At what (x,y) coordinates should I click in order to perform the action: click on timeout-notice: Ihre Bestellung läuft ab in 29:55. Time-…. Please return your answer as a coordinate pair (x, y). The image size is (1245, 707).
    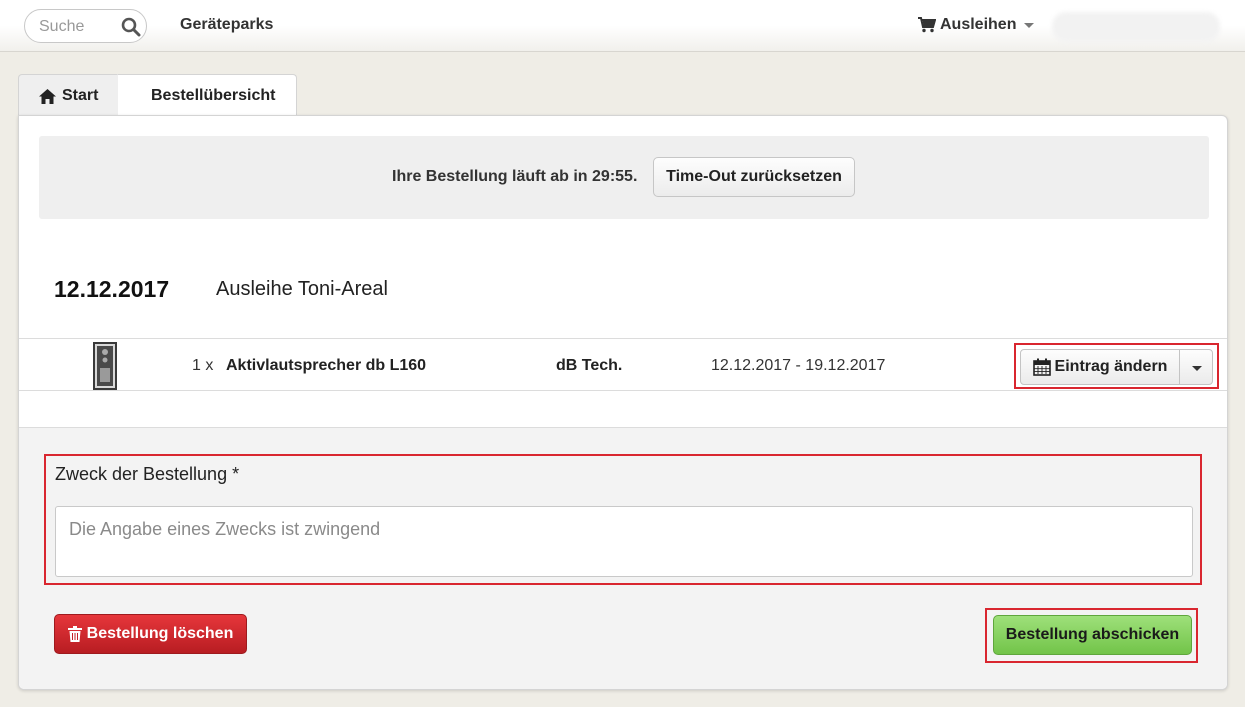
    Looking at the image, I should click on (624, 177).